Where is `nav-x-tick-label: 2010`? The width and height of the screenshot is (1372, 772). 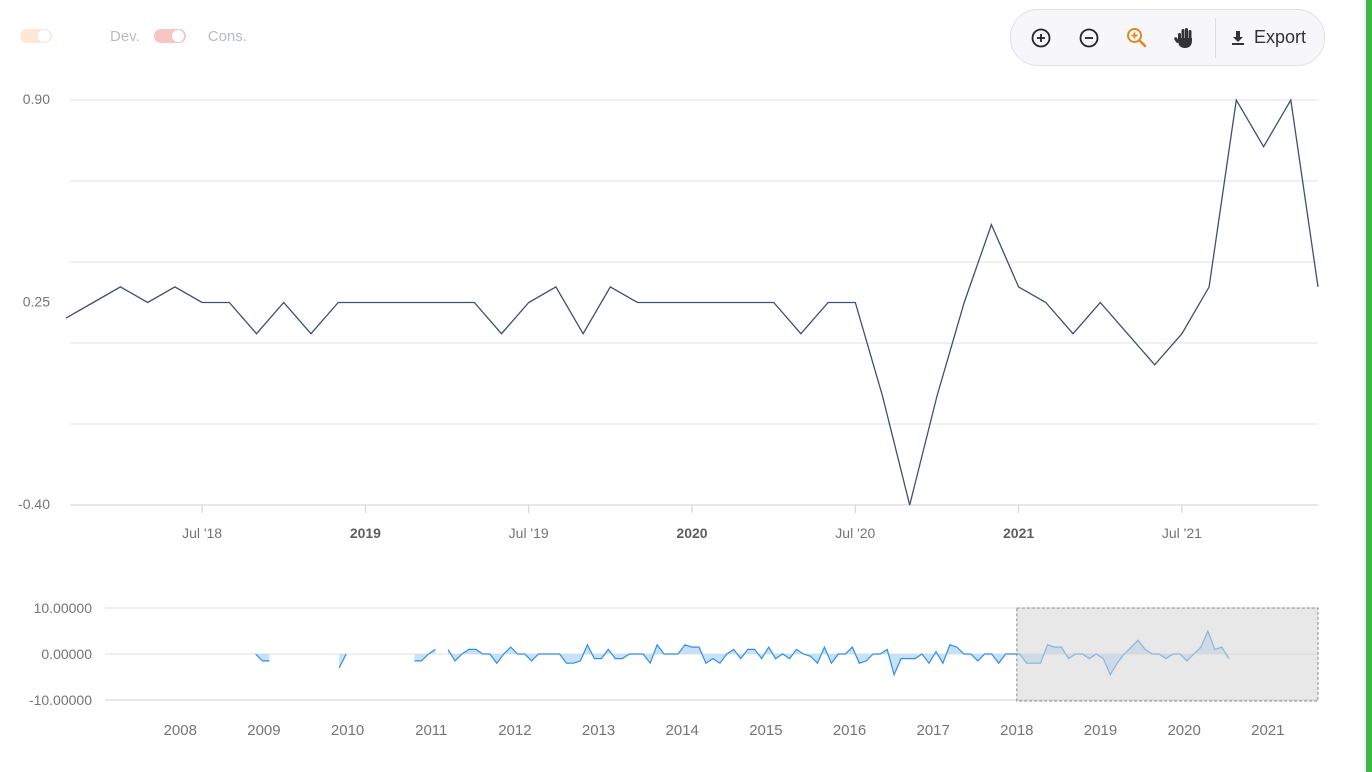
nav-x-tick-label: 2010 is located at coordinates (347, 730).